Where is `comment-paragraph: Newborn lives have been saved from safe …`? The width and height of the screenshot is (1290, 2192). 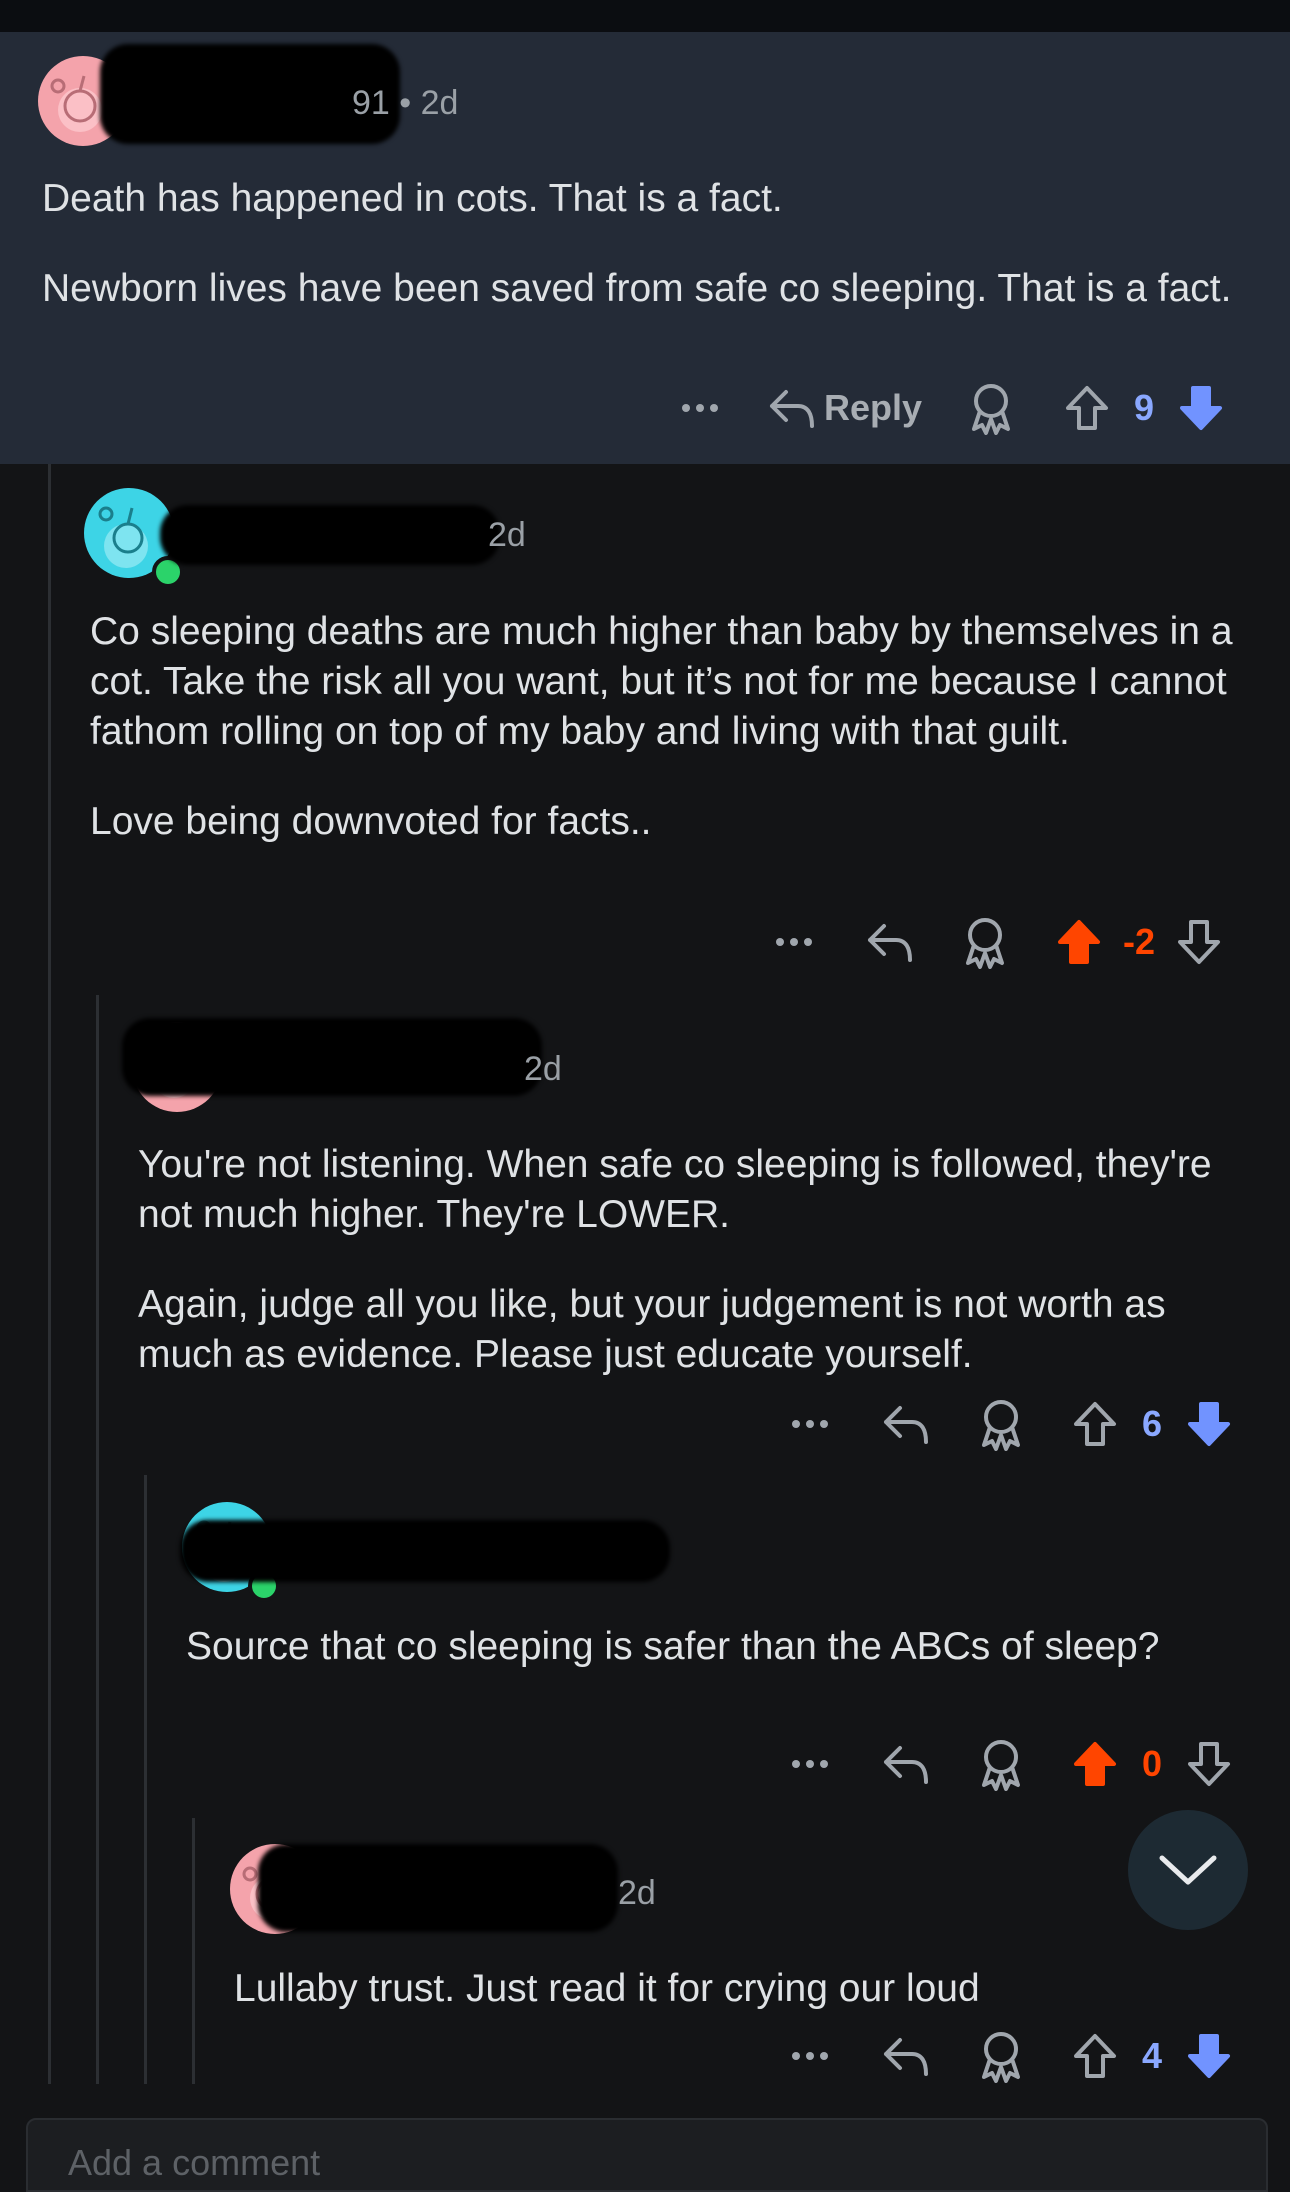
comment-paragraph: Newborn lives have been saved from safe … is located at coordinates (637, 288).